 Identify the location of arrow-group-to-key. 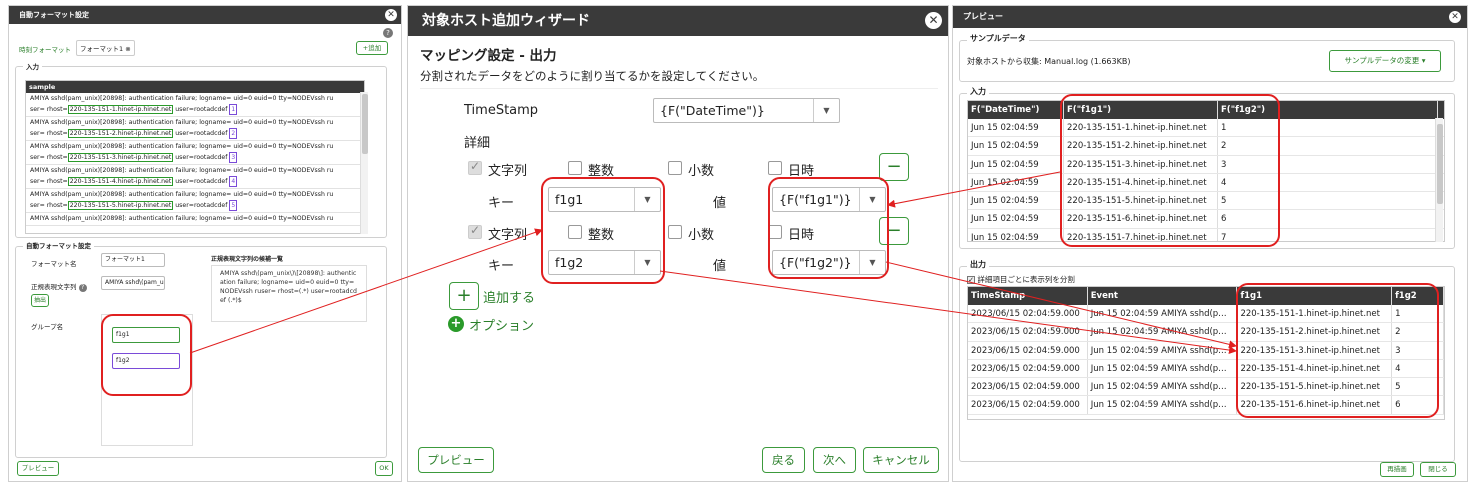
(366, 291).